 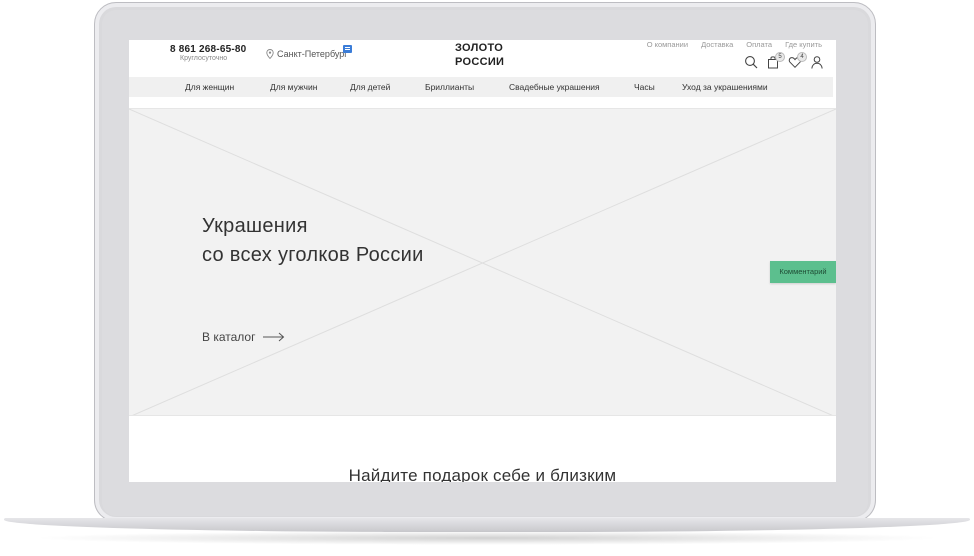 I want to click on comment-button: Комментарий, so click(x=803, y=272).